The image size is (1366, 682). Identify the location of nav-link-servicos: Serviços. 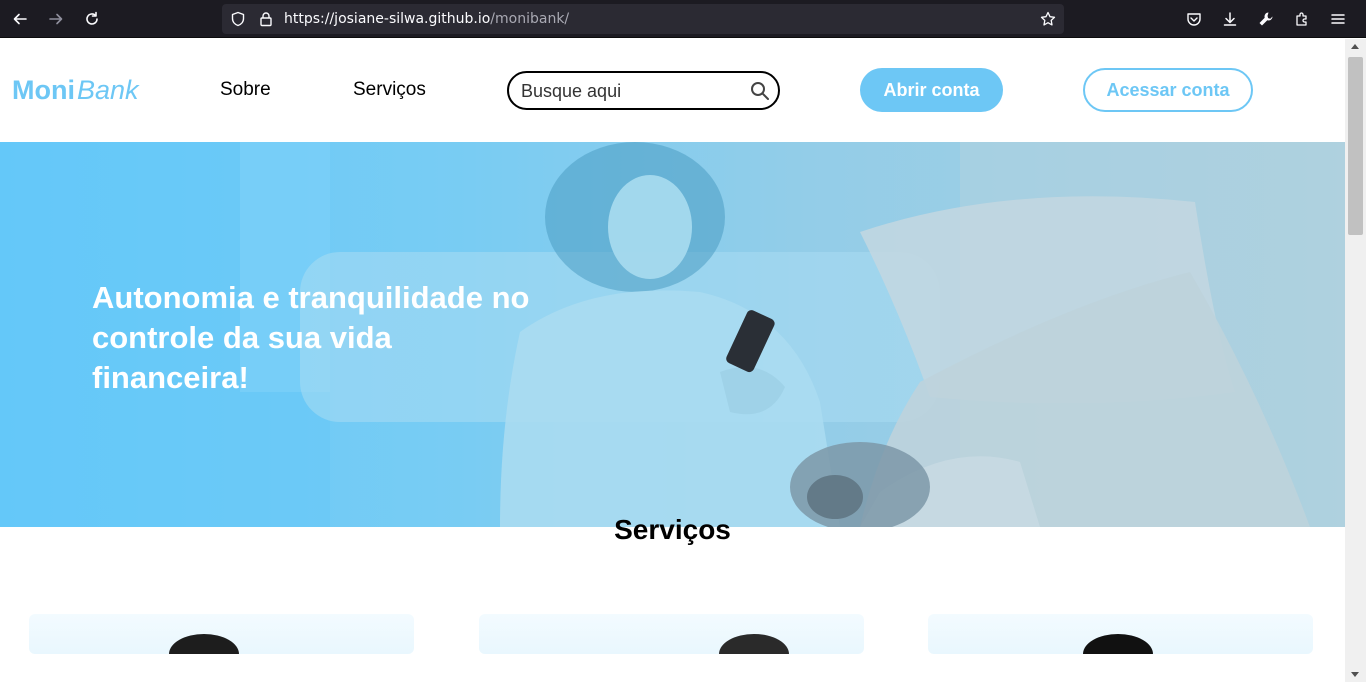
(389, 90).